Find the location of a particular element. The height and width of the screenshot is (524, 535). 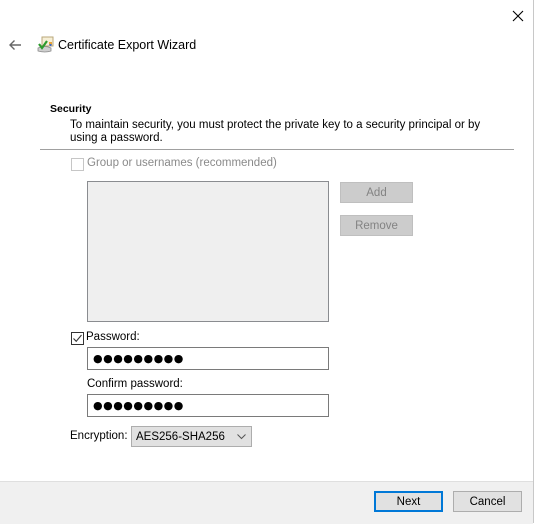

back-button is located at coordinates (15, 45).